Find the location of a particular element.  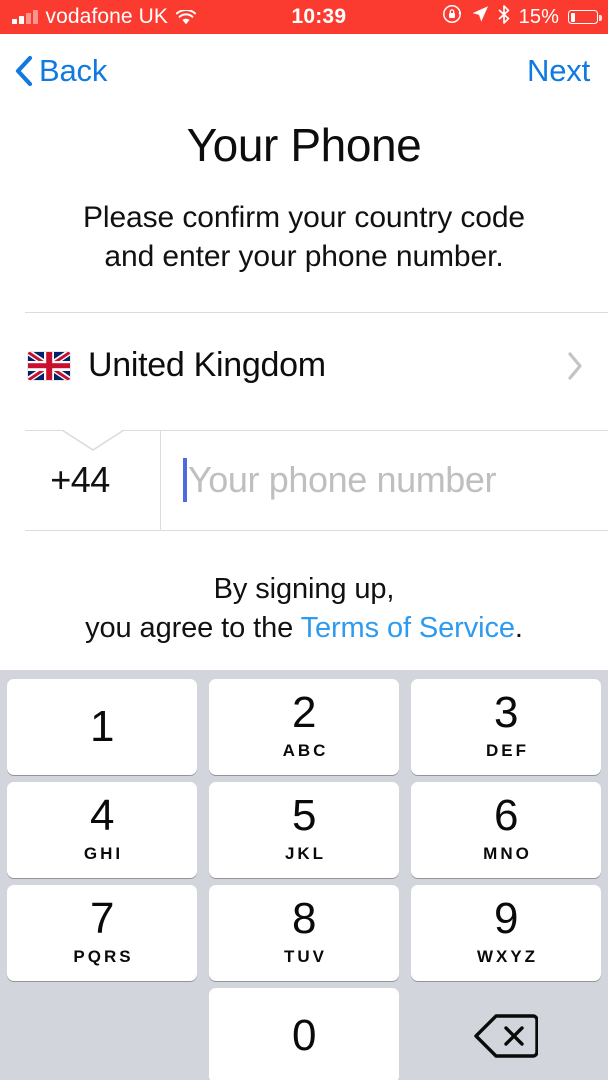

terms-line-1: By signing up, is located at coordinates (304, 589).